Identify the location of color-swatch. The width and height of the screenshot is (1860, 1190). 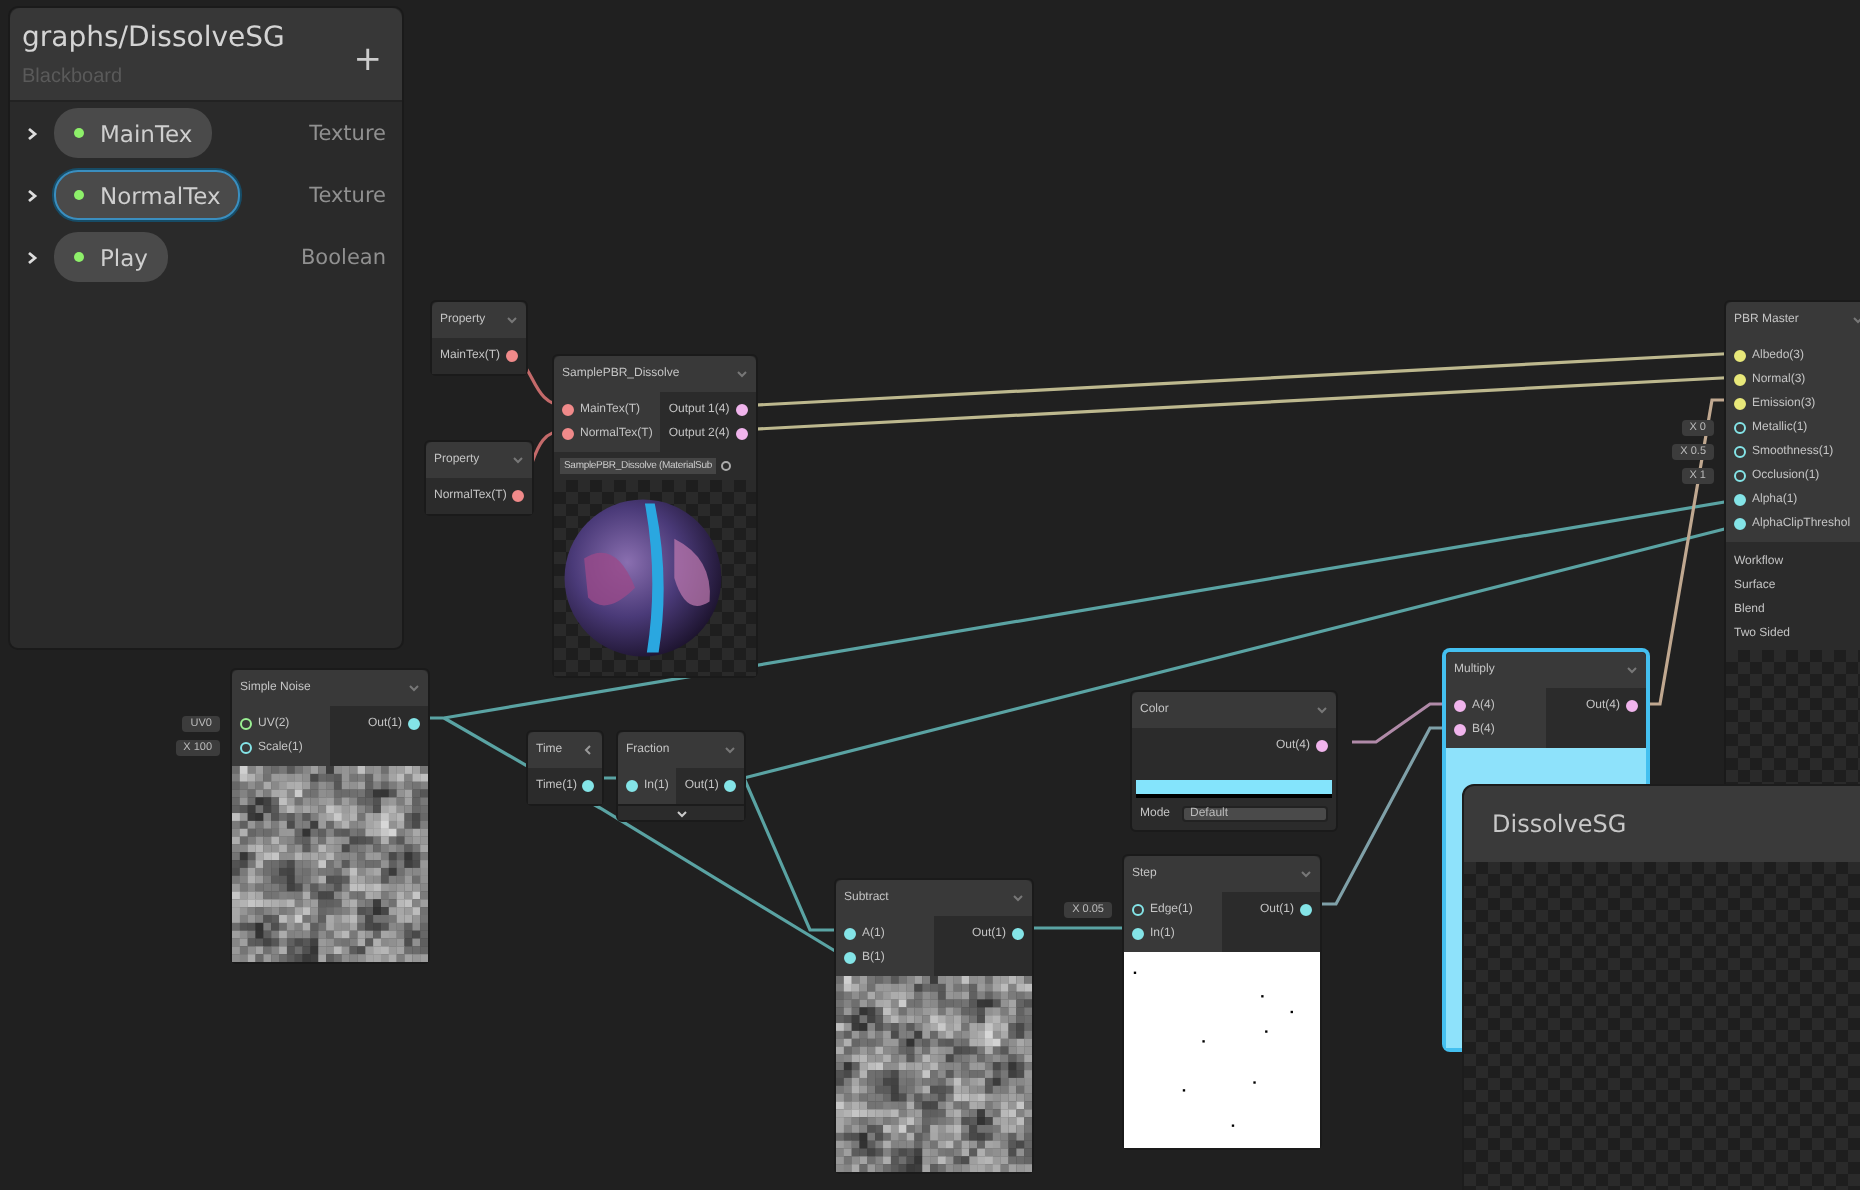
(1234, 789).